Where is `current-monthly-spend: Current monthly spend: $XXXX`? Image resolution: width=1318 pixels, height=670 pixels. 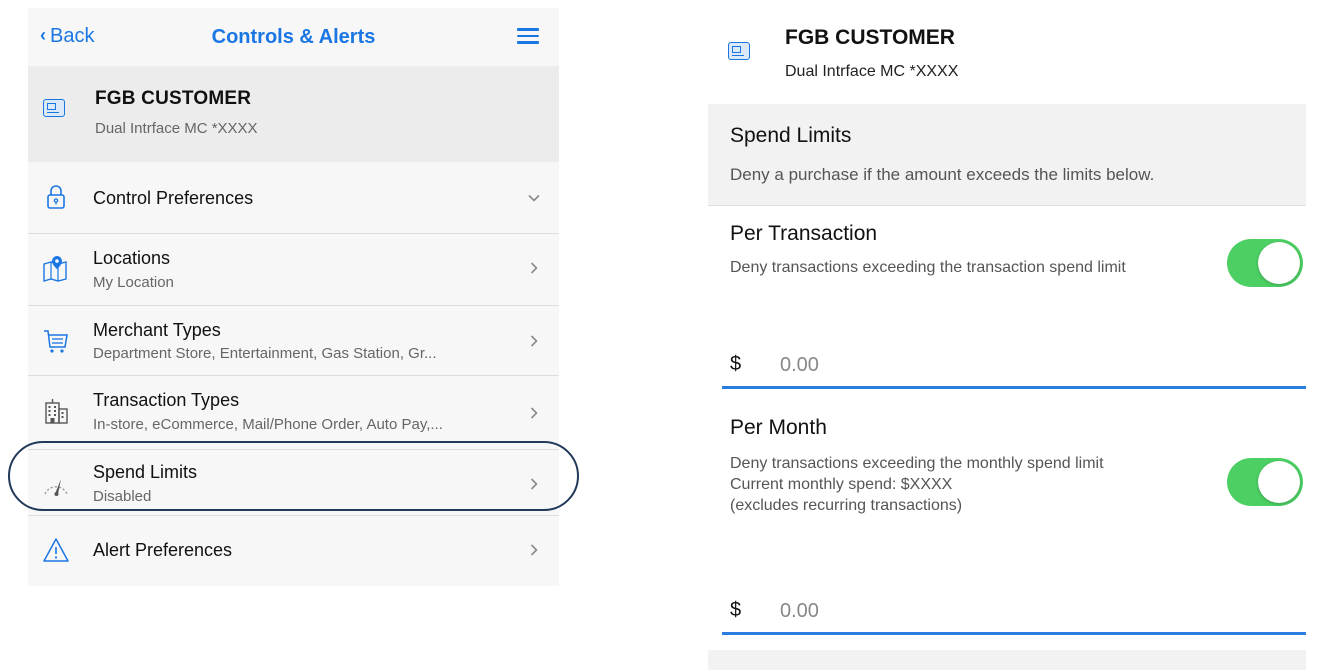
current-monthly-spend: Current monthly spend: $XXXX is located at coordinates (841, 484).